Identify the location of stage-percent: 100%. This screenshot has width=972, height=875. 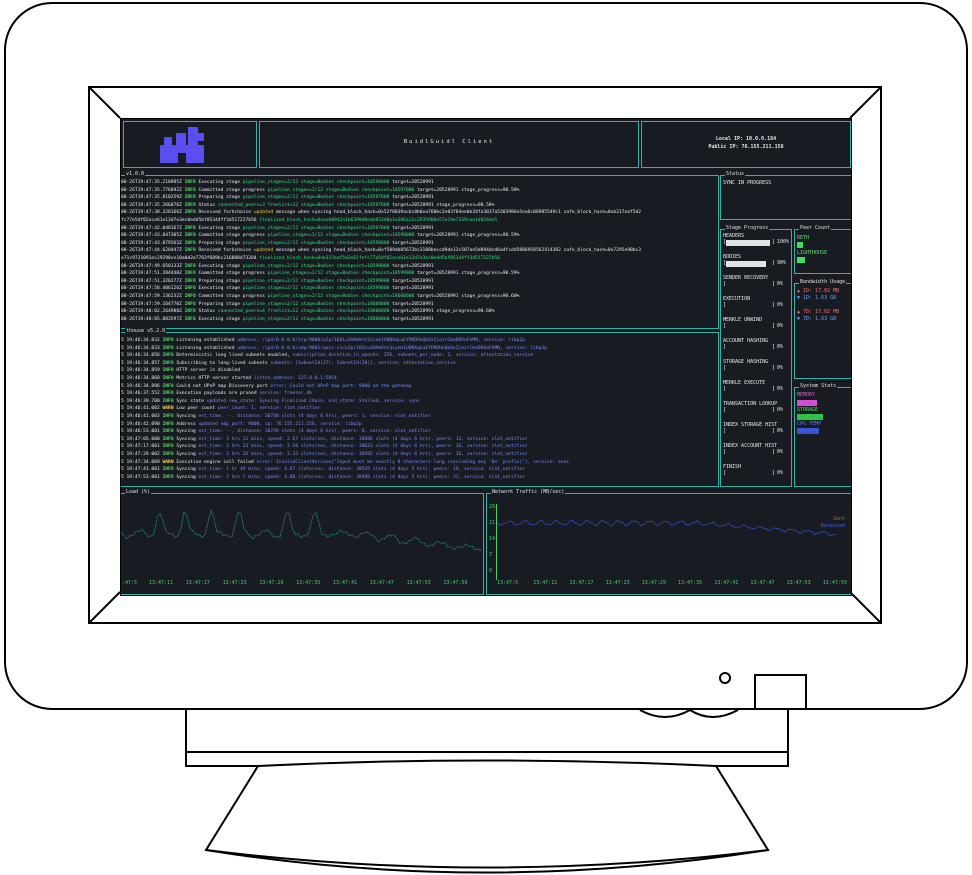
(783, 242).